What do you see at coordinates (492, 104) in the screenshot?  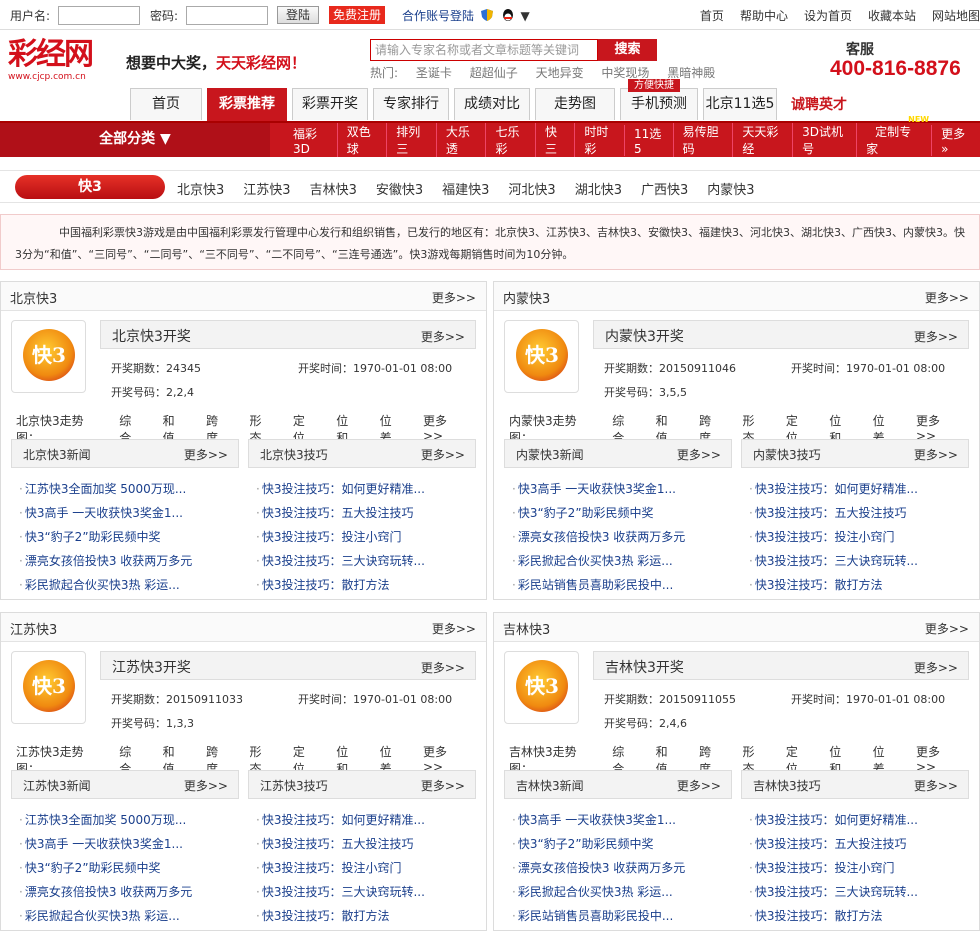 I see `nav-compare: 成绩对比` at bounding box center [492, 104].